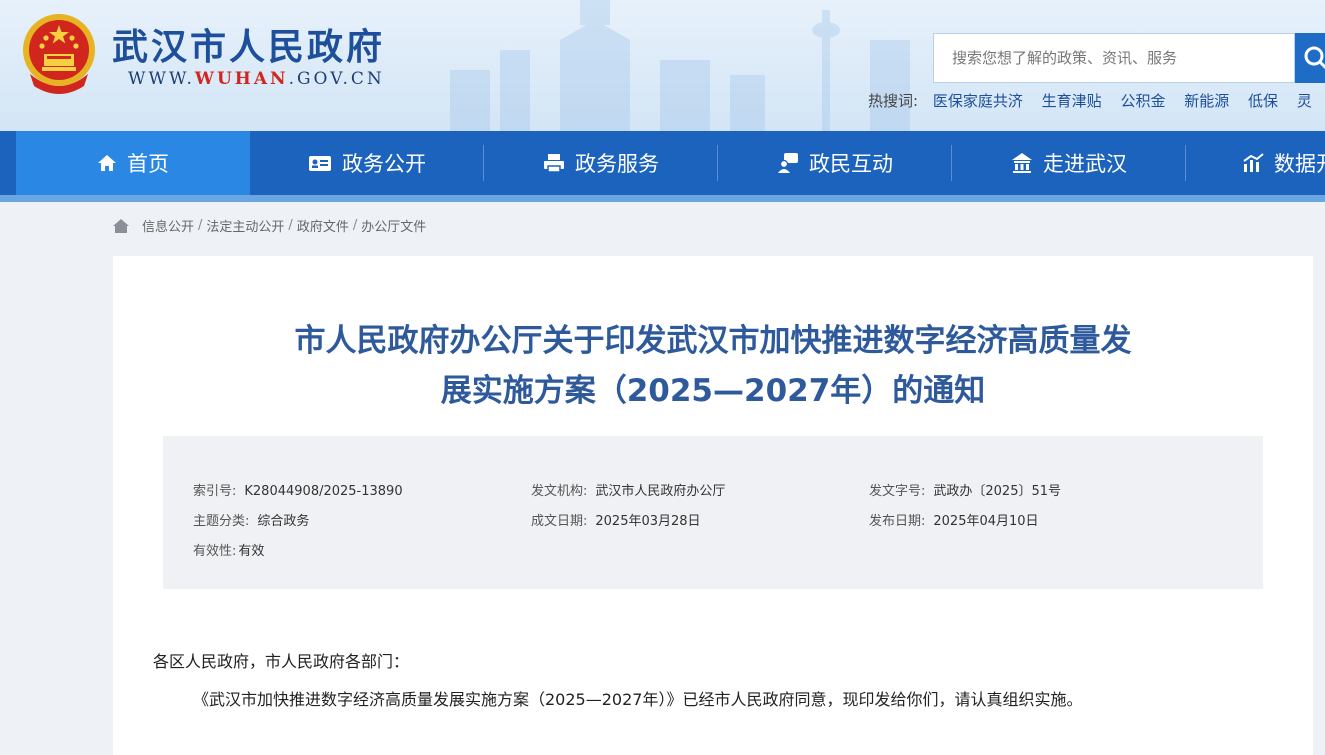 The image size is (1325, 755). I want to click on nav-item-home: 首页, so click(133, 163).